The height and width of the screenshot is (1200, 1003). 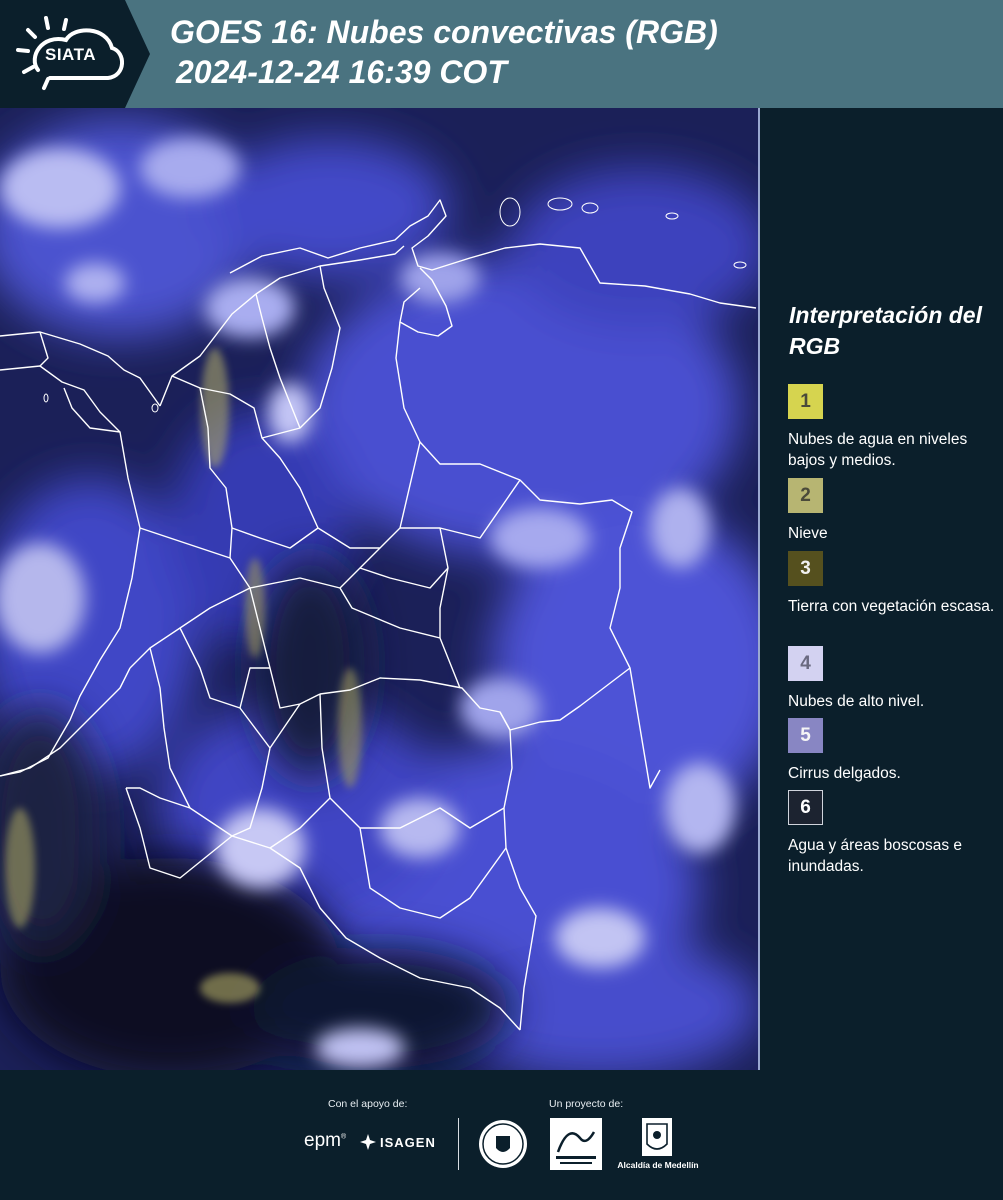 What do you see at coordinates (885, 330) in the screenshot?
I see `legend-title: Interpretación del RGB` at bounding box center [885, 330].